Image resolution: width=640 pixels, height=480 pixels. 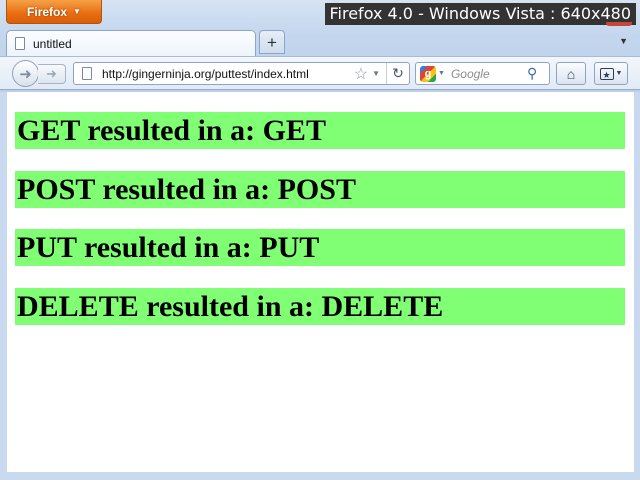 I want to click on site-identity-icon, so click(x=87, y=73).